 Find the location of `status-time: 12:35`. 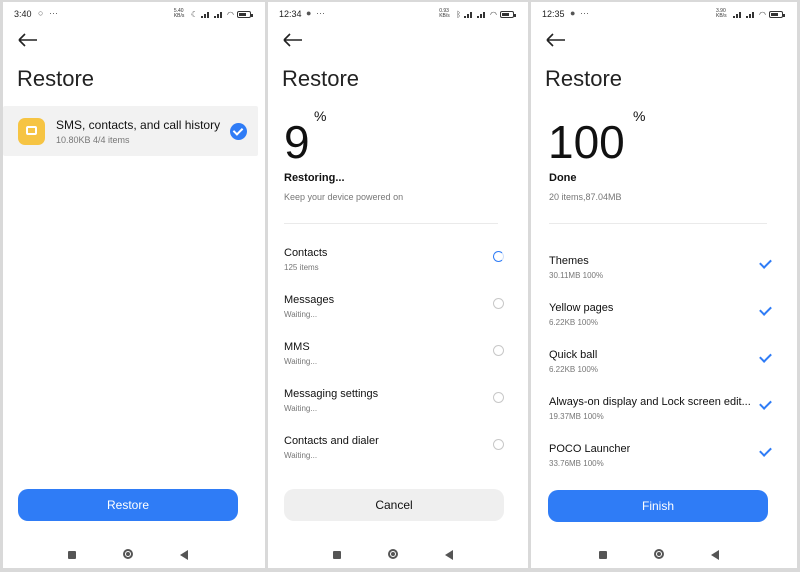

status-time: 12:35 is located at coordinates (553, 14).